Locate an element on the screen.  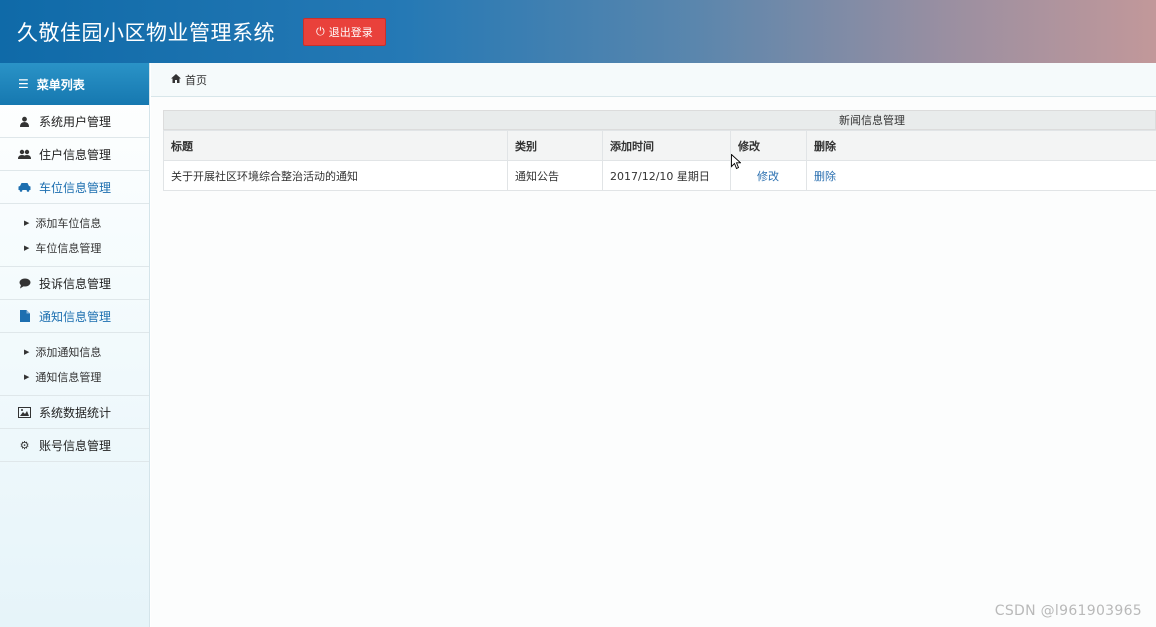
sidebar-item-label: 系统用户管理 is located at coordinates (75, 121).